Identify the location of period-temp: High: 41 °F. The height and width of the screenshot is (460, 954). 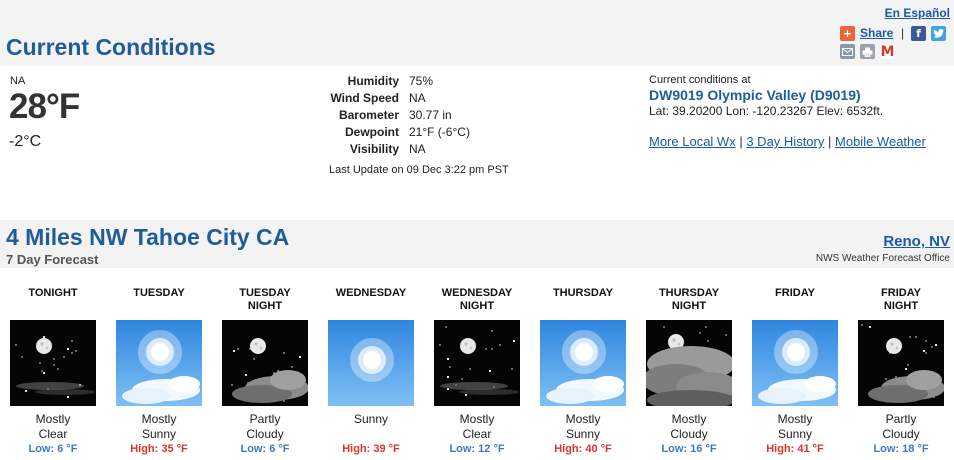
(795, 449).